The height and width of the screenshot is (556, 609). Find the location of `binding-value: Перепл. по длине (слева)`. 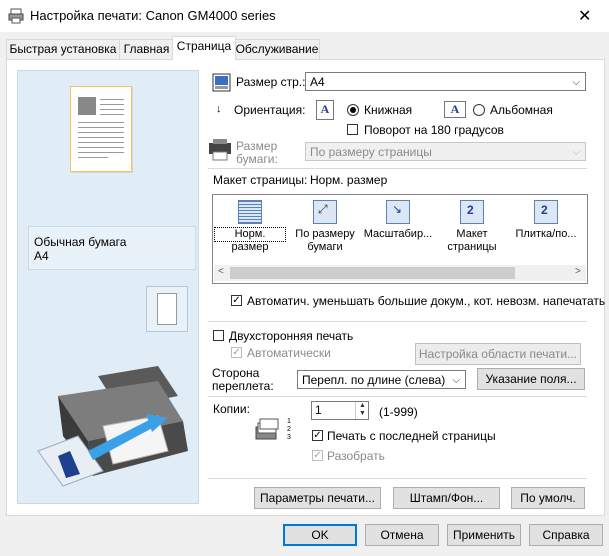

binding-value: Перепл. по длине (слева) is located at coordinates (374, 380).